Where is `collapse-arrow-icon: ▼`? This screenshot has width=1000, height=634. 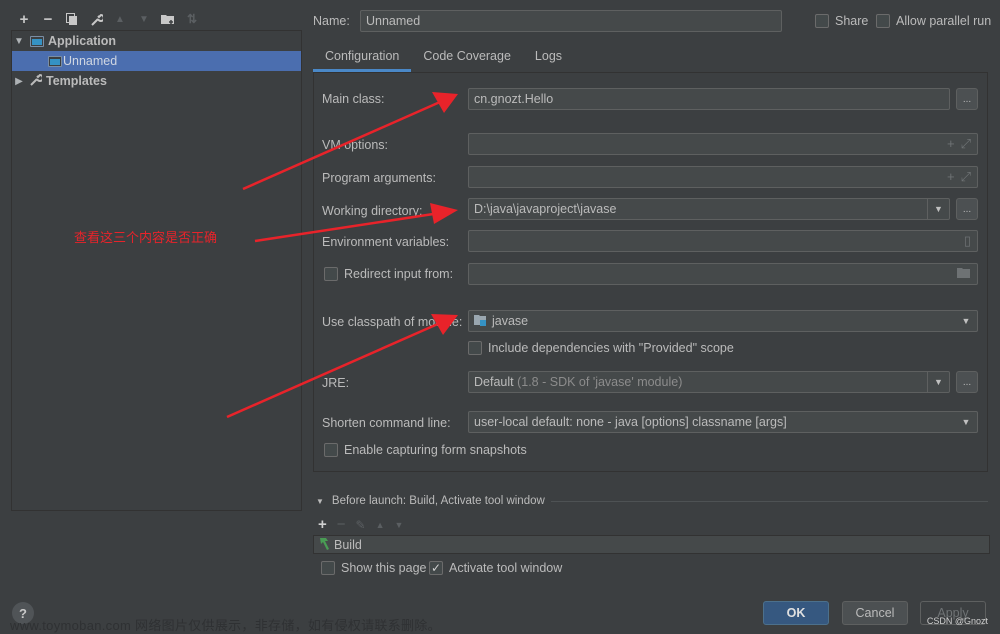
collapse-arrow-icon: ▼ is located at coordinates (320, 501).